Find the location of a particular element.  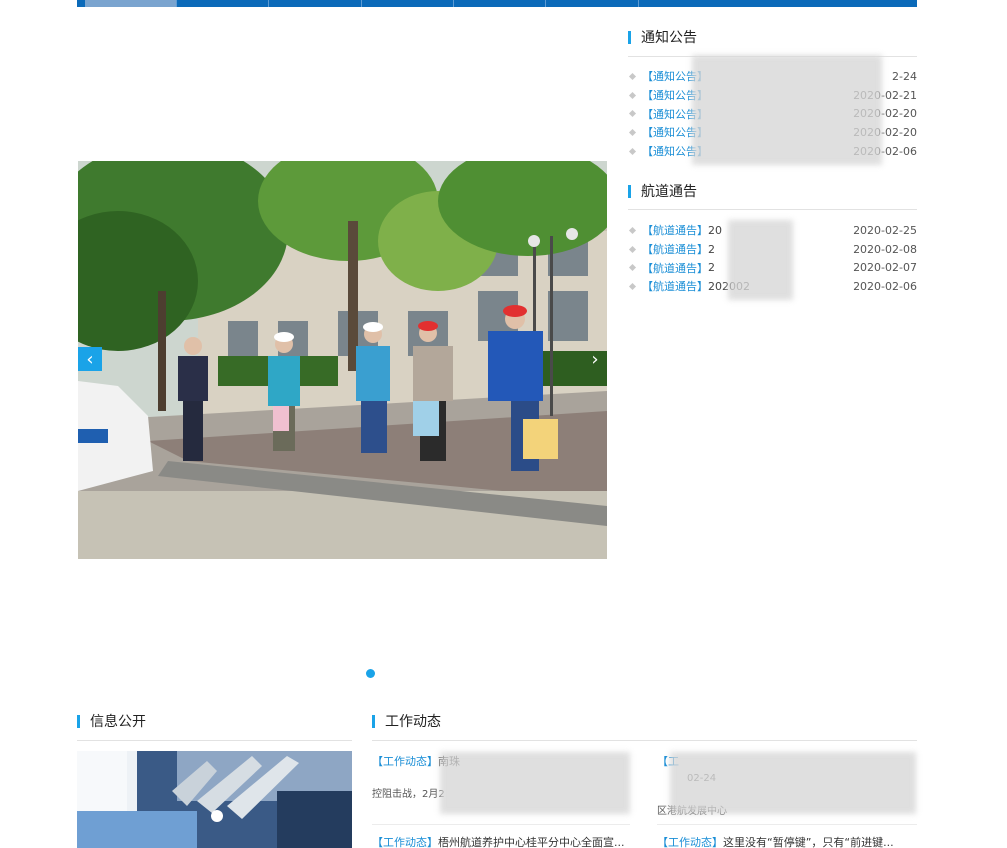

info-title: 信息公开 is located at coordinates (118, 721).